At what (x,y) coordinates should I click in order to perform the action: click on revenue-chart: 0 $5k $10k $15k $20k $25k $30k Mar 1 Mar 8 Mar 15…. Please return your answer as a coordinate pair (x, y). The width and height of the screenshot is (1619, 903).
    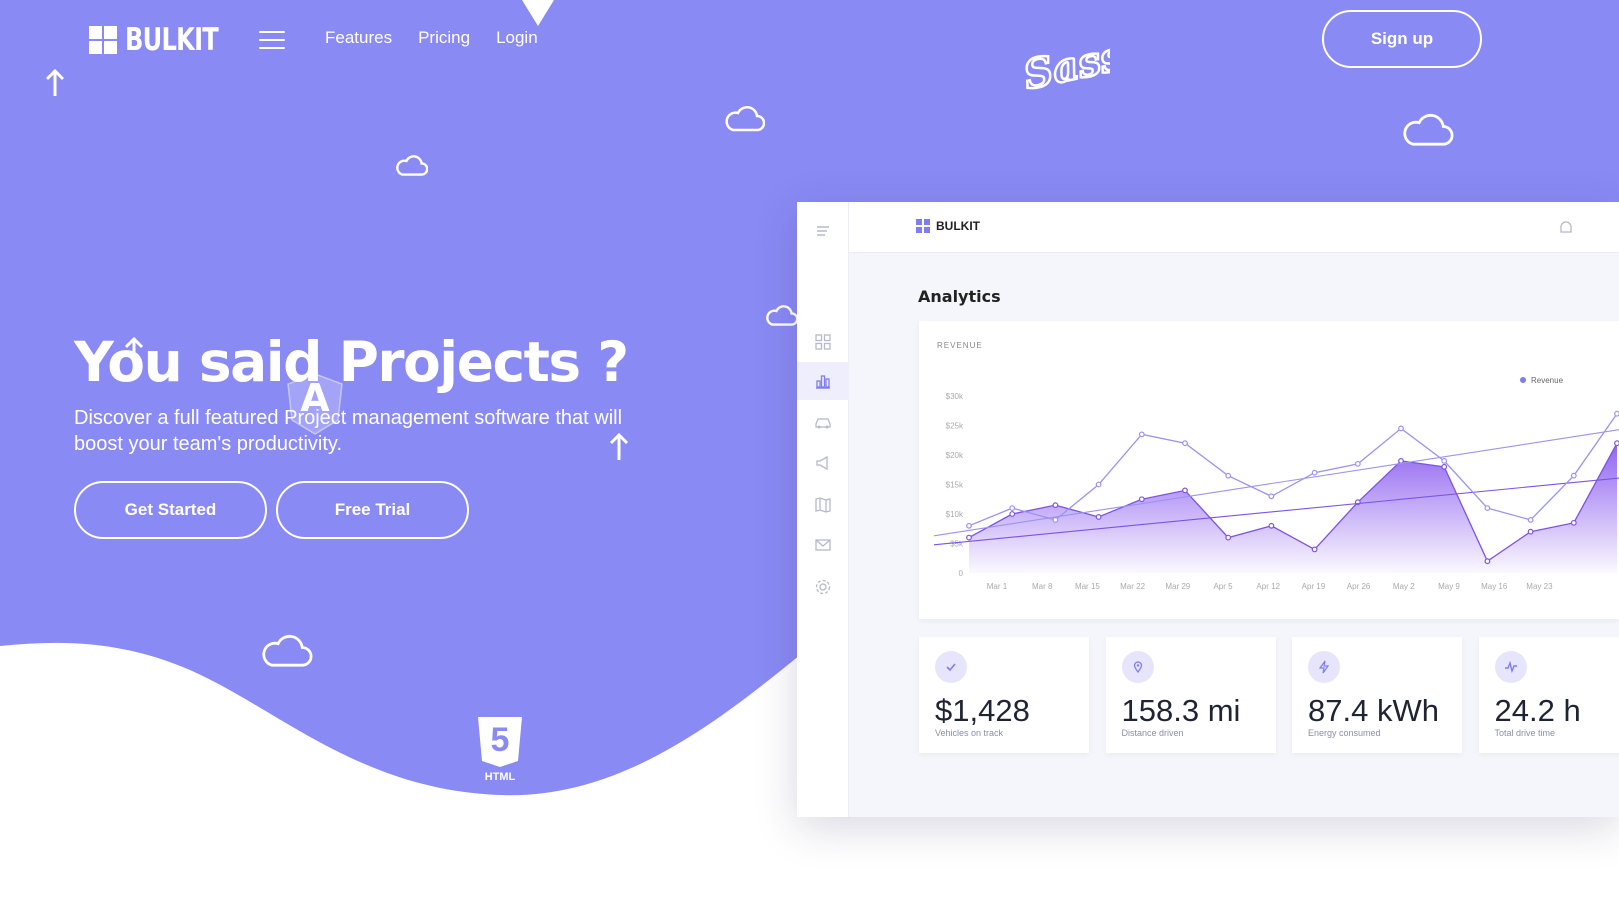
    Looking at the image, I should click on (1276, 483).